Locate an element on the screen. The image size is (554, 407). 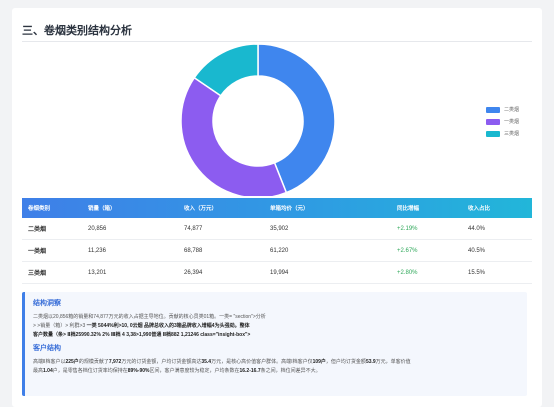
chart-legend: 二类烟 一类烟 三类烟 is located at coordinates (502, 122).